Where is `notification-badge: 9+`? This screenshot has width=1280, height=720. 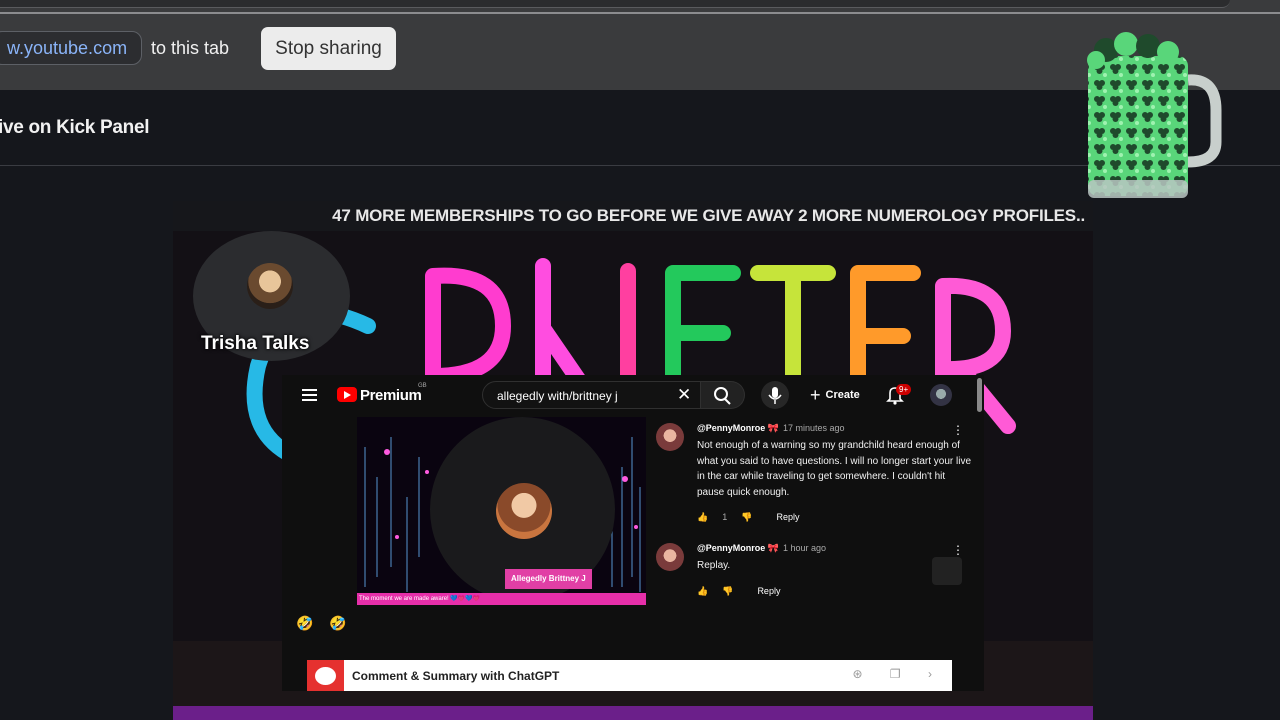 notification-badge: 9+ is located at coordinates (904, 389).